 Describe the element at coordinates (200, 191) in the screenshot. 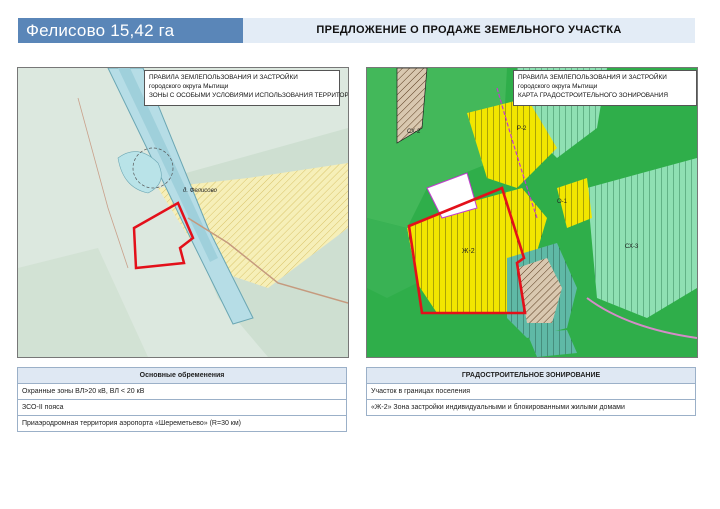

I see `village-label: д. Фелисово` at that location.